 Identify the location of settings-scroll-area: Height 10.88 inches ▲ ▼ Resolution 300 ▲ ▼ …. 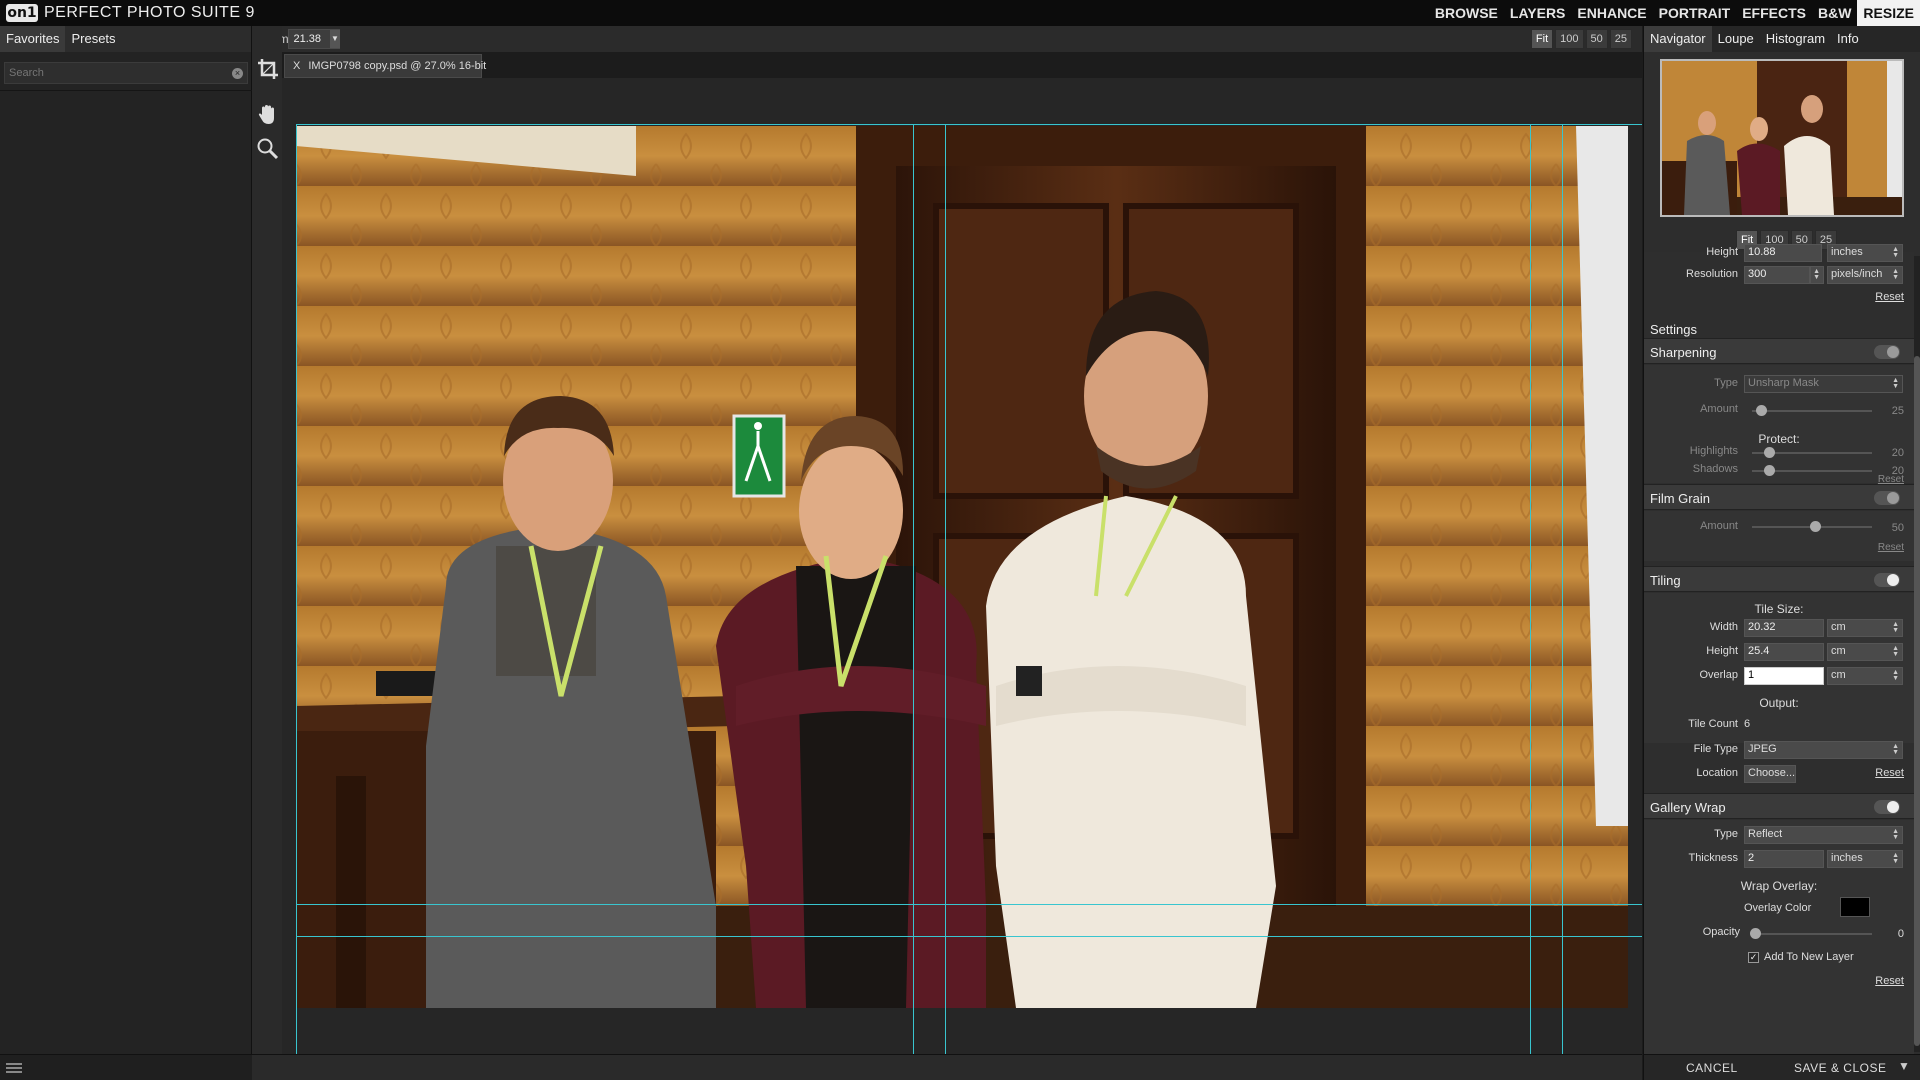
(1779, 652).